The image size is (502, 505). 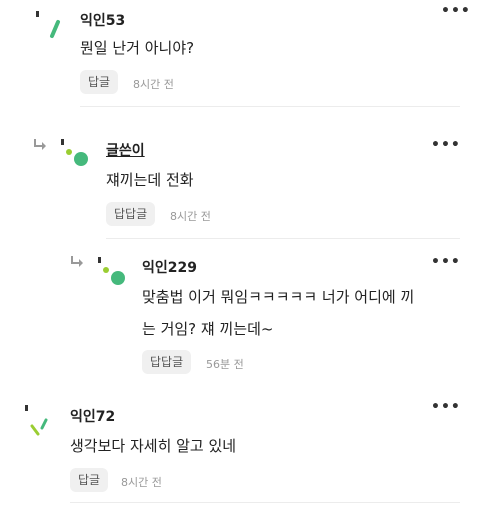 What do you see at coordinates (125, 150) in the screenshot?
I see `comment-author: 글쓴이` at bounding box center [125, 150].